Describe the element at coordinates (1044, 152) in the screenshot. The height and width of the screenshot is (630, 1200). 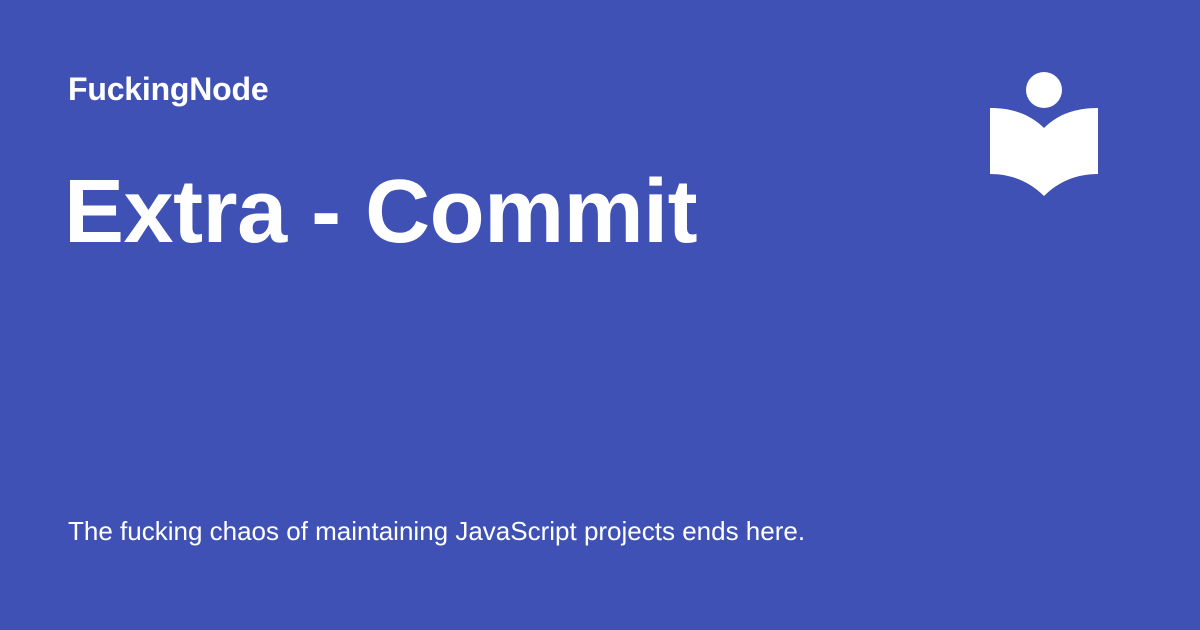
I see `open-book` at that location.